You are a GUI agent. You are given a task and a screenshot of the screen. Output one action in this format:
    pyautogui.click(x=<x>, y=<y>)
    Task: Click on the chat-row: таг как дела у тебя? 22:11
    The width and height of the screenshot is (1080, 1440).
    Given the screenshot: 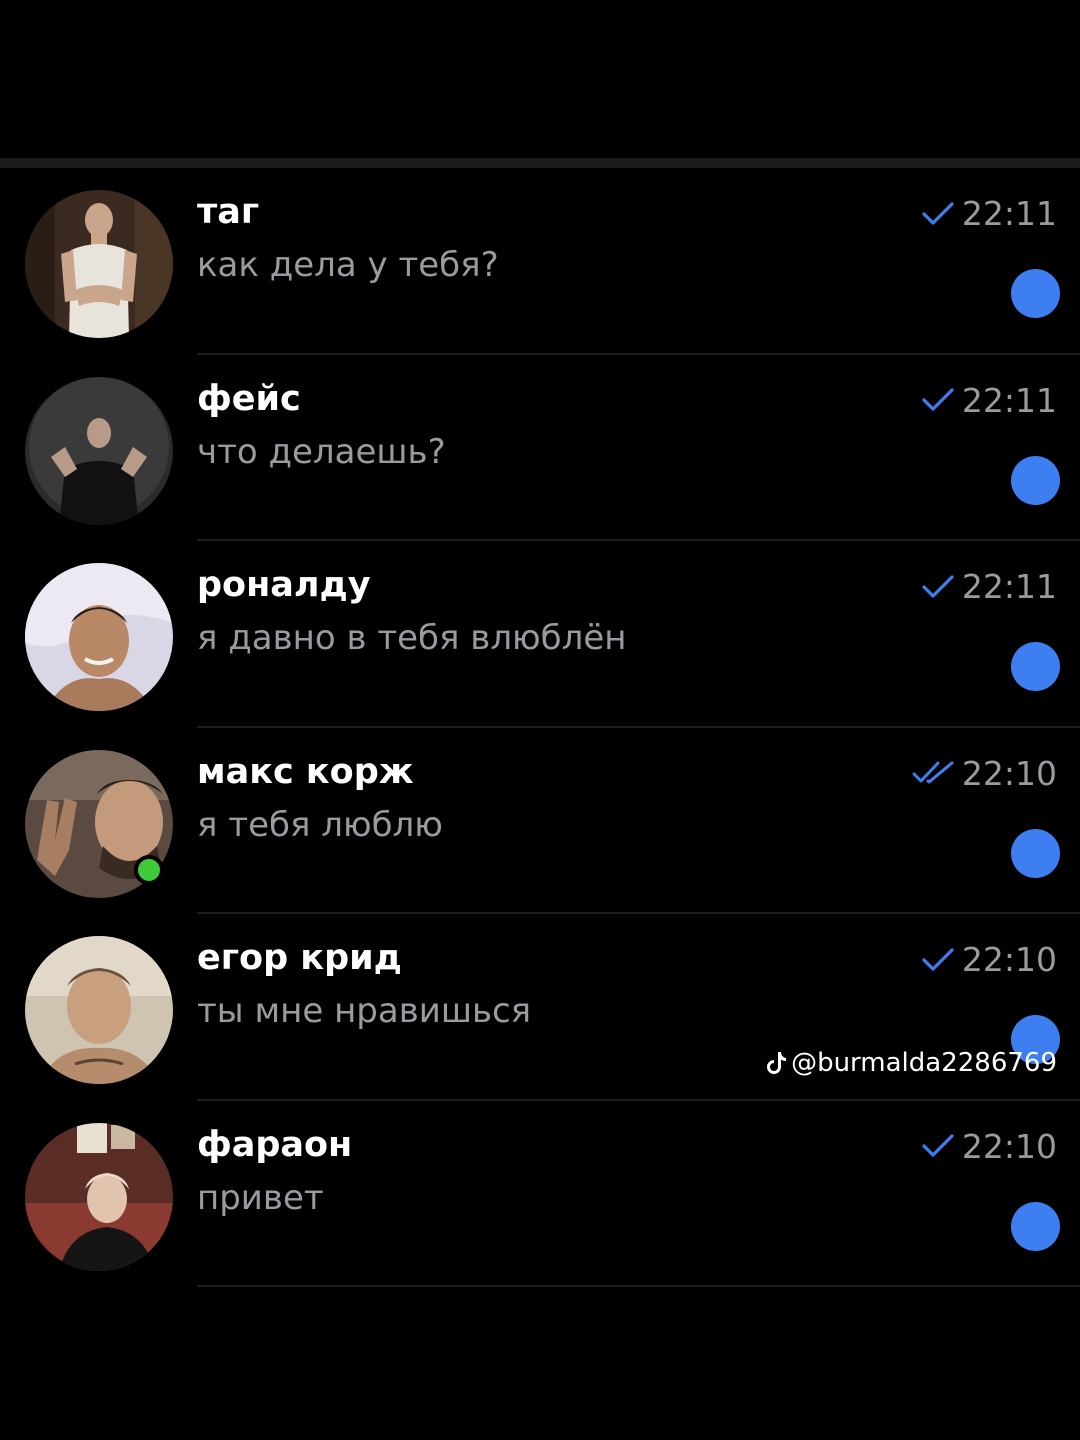 What is the action you would take?
    pyautogui.click(x=540, y=261)
    